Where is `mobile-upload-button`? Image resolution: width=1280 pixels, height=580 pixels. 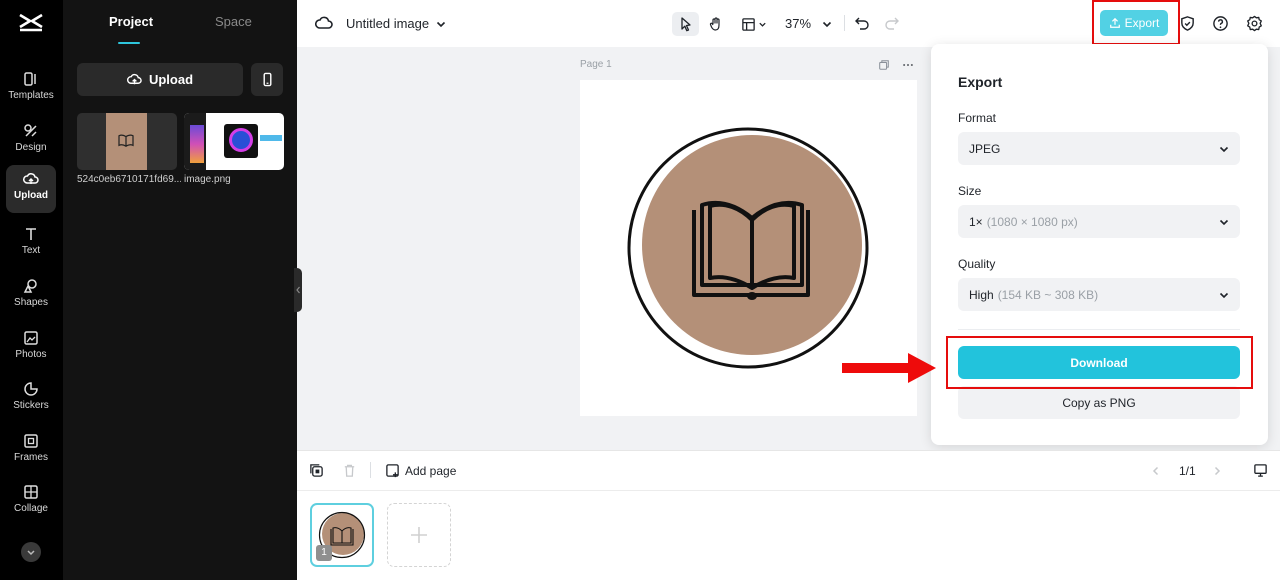 mobile-upload-button is located at coordinates (267, 79).